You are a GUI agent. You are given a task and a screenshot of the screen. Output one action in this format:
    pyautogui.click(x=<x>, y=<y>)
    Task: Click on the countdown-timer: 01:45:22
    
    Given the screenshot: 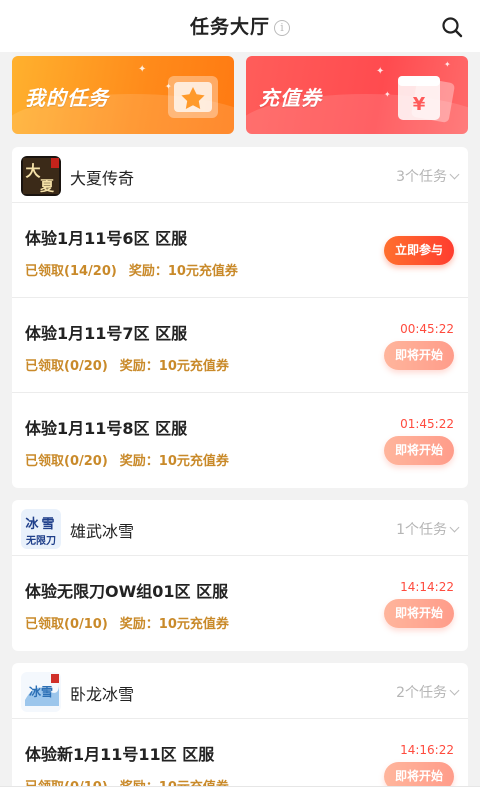 What is the action you would take?
    pyautogui.click(x=427, y=424)
    